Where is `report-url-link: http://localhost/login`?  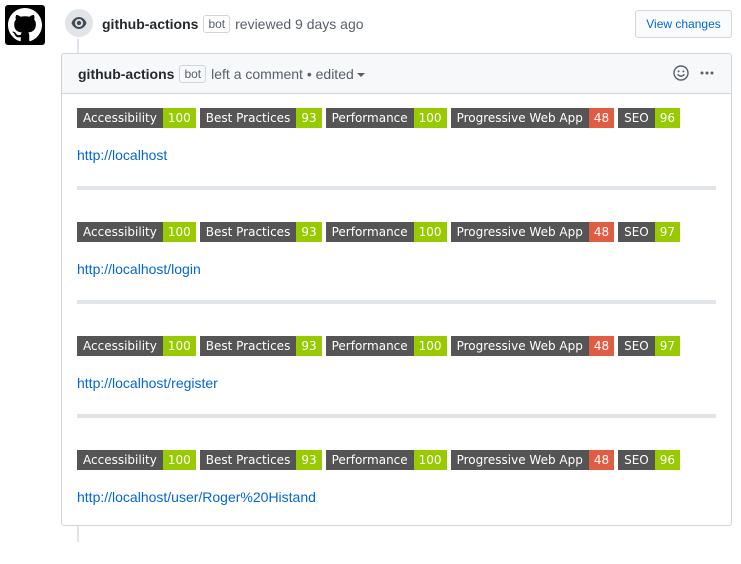
report-url-link: http://localhost/login is located at coordinates (139, 269).